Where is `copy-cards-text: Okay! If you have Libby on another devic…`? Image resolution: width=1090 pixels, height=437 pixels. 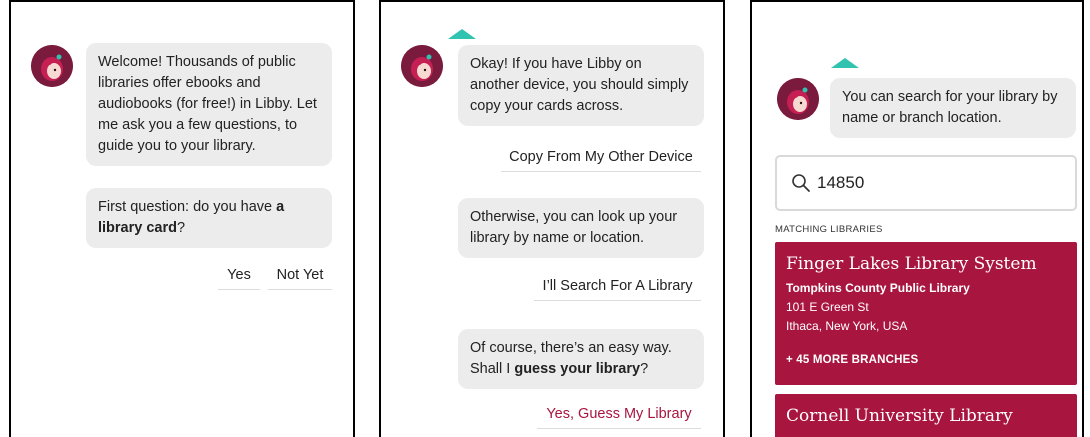 copy-cards-text: Okay! If you have Libby on another devic… is located at coordinates (579, 85).